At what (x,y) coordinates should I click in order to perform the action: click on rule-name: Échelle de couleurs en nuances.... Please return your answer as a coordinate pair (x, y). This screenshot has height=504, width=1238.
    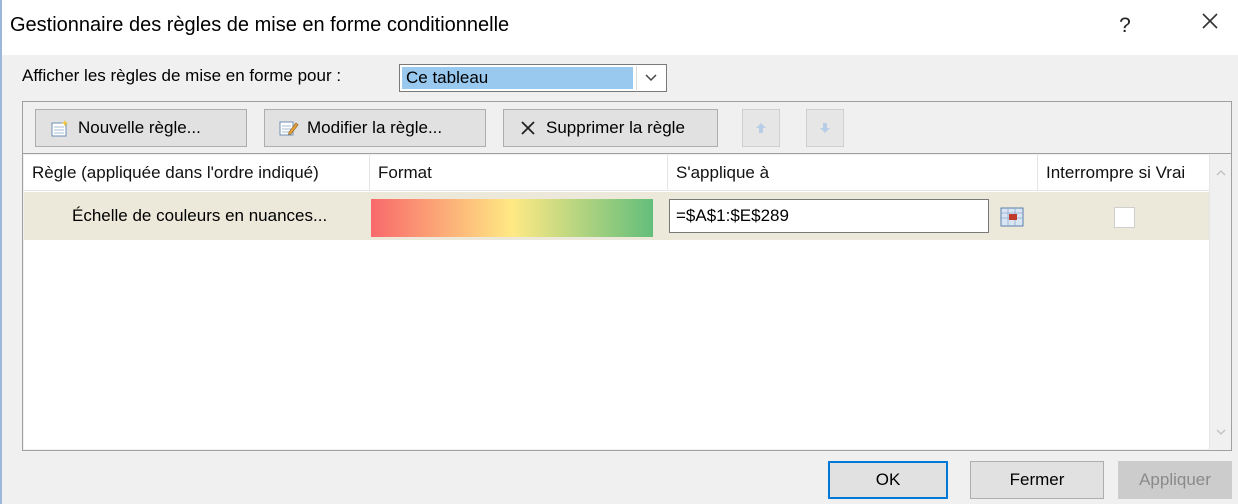
    Looking at the image, I should click on (200, 215).